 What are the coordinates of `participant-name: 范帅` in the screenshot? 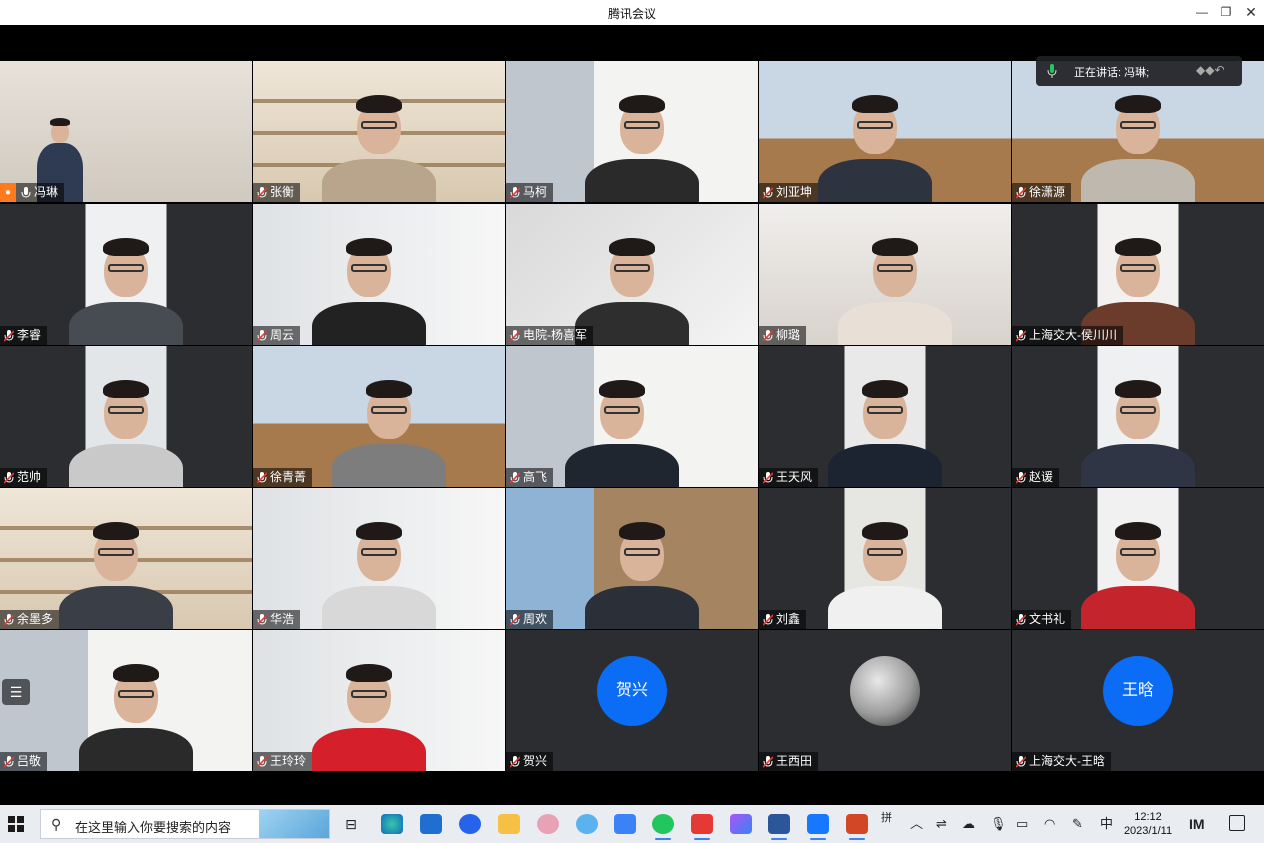 It's located at (29, 477).